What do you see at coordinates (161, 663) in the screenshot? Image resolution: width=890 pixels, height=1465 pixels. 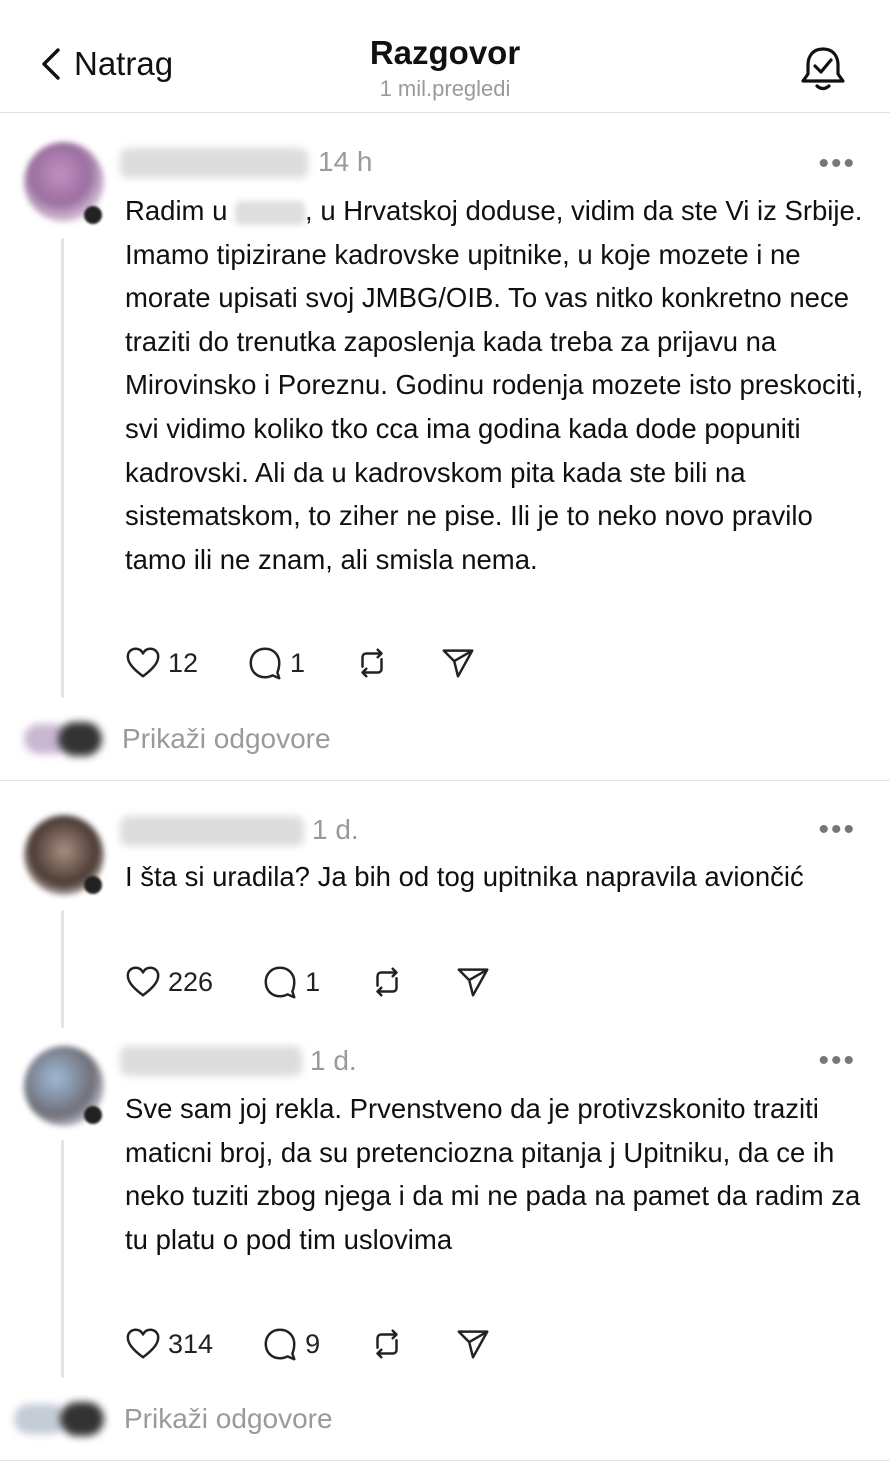 I see `like-button: 12` at bounding box center [161, 663].